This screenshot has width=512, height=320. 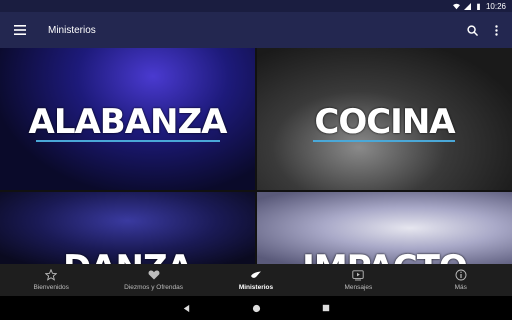 I want to click on menu-button, so click(x=20, y=30).